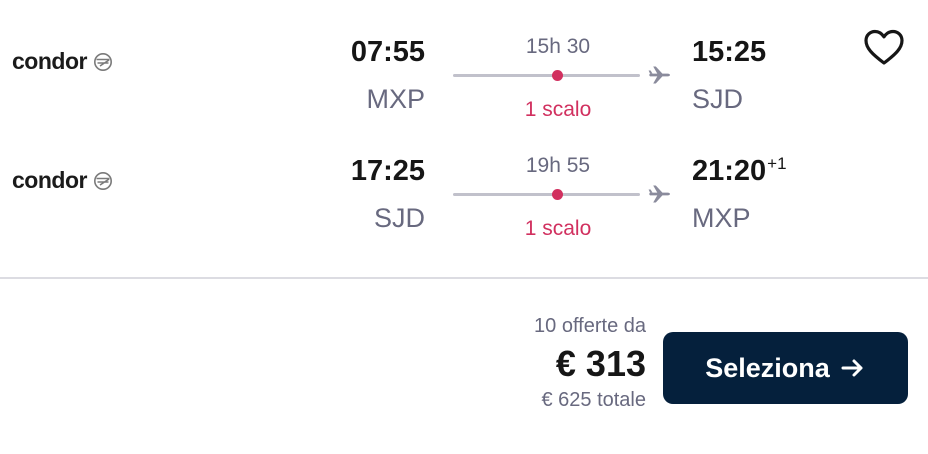  Describe the element at coordinates (600, 363) in the screenshot. I see `price: € 313` at that location.